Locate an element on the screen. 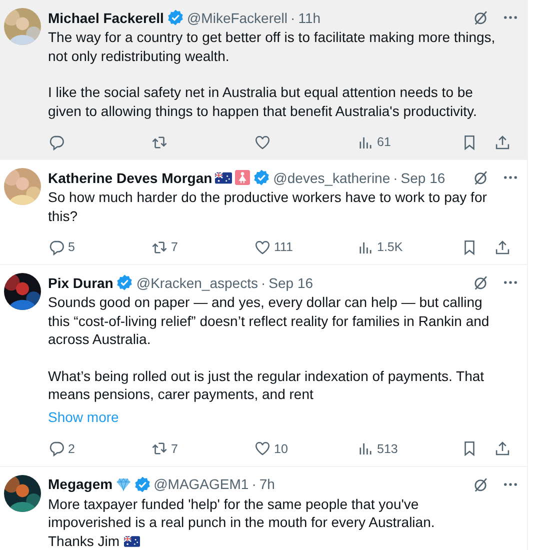  female-sign-icon is located at coordinates (242, 177).